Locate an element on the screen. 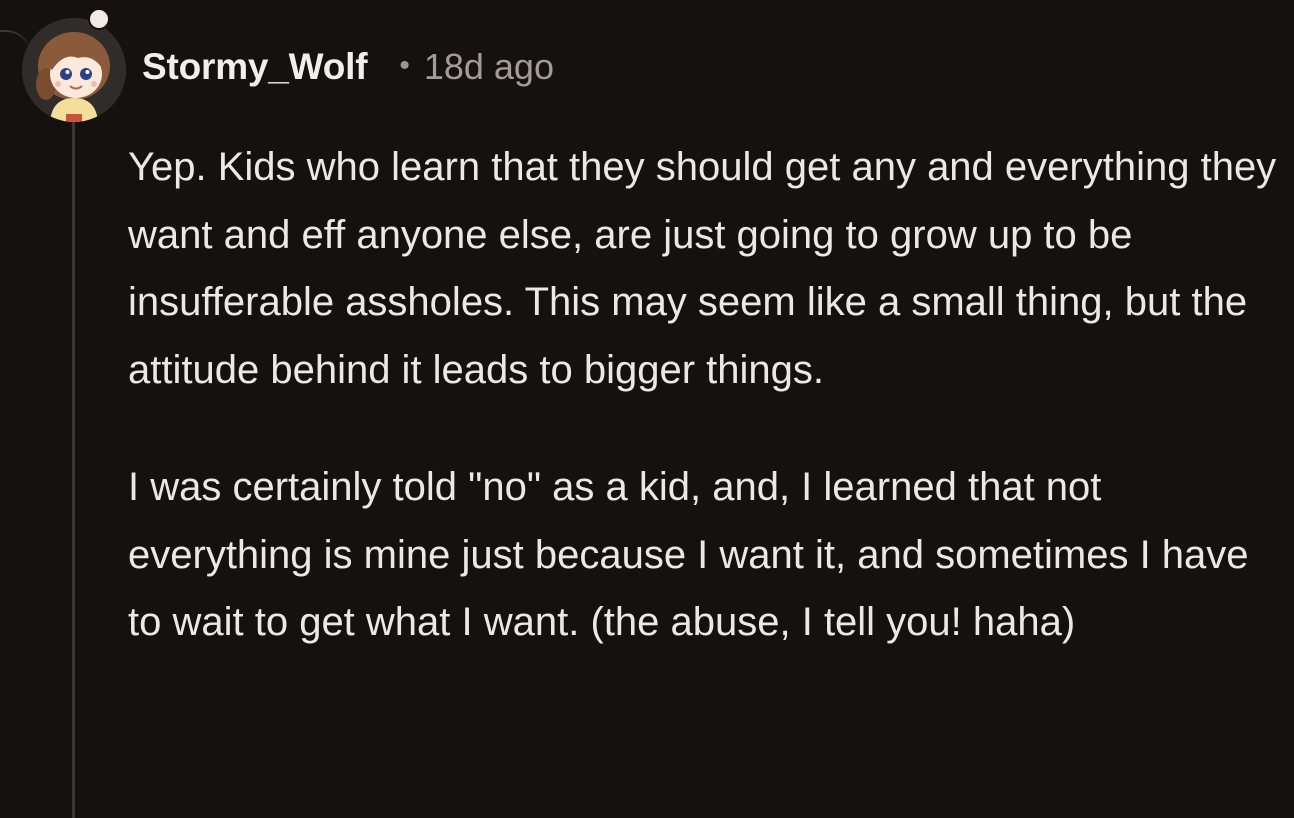  user-avatar is located at coordinates (74, 70).